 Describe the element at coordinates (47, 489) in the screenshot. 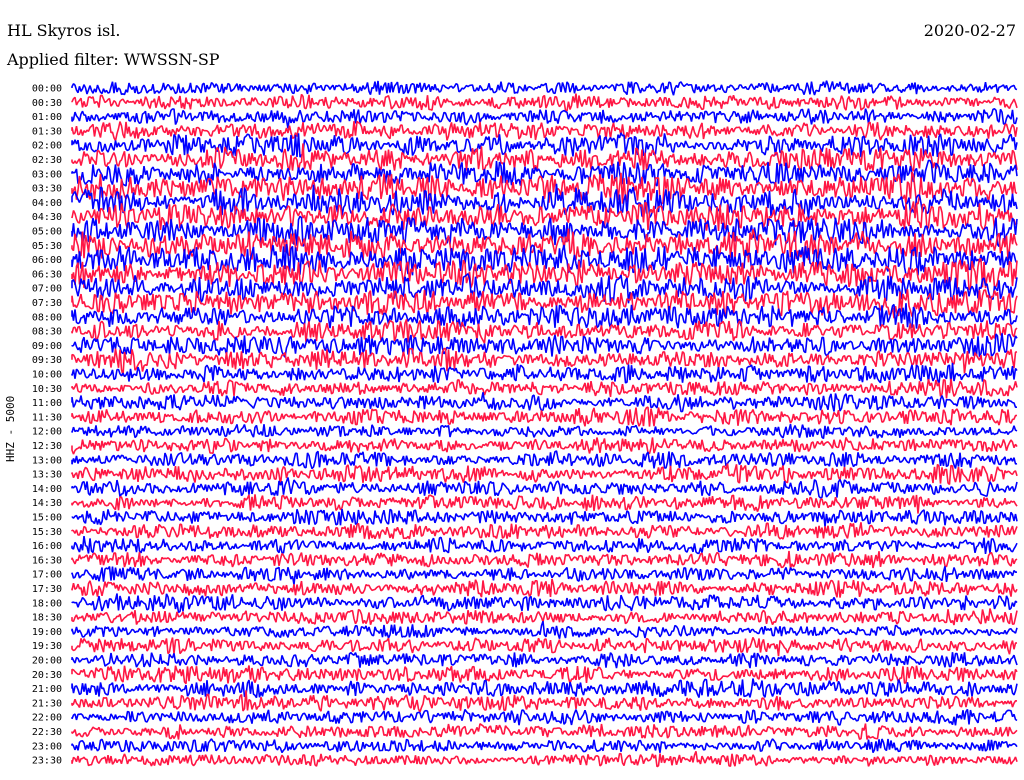

I see `time-tick-label: 14:00` at that location.